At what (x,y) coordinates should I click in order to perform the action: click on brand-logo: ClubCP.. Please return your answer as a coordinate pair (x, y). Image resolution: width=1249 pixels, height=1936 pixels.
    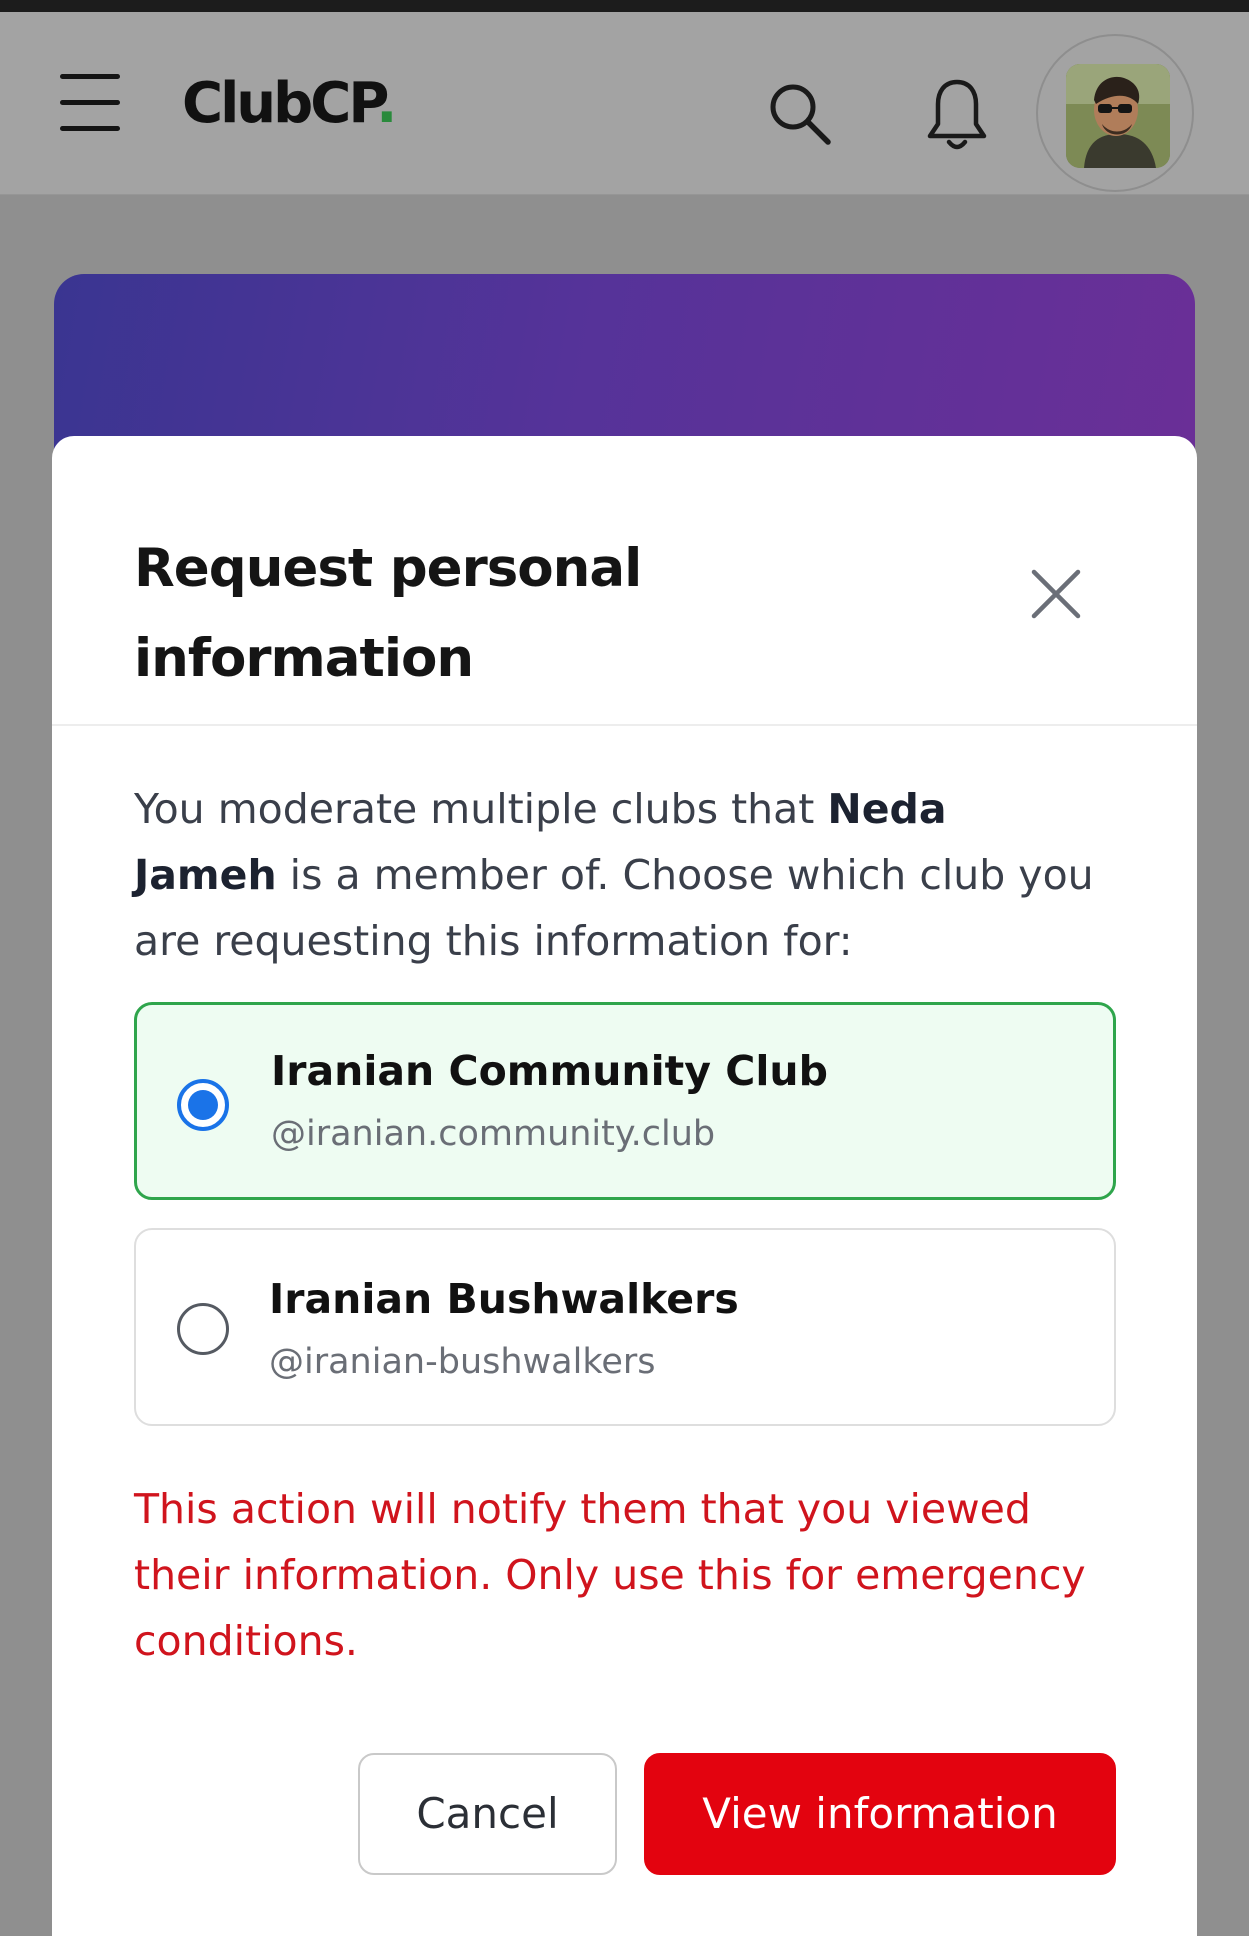
    Looking at the image, I should click on (289, 104).